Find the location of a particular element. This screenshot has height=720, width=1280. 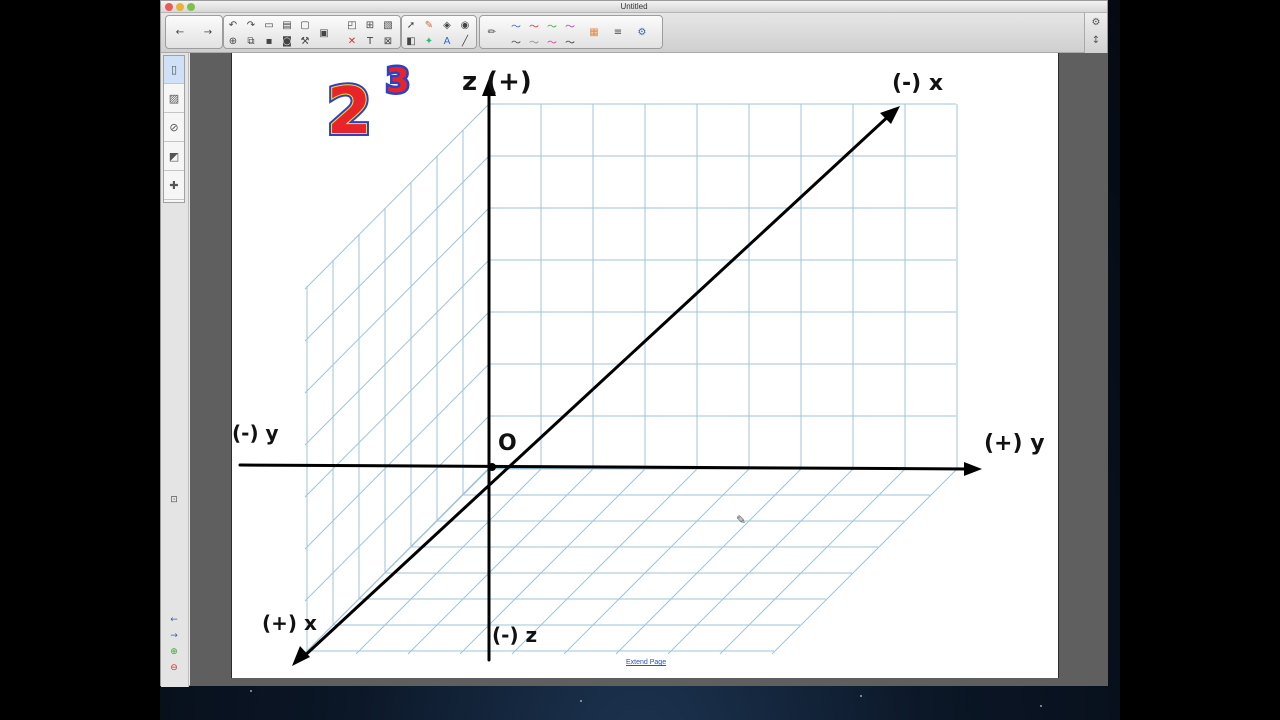

y-negative-label: (-) y is located at coordinates (255, 433).